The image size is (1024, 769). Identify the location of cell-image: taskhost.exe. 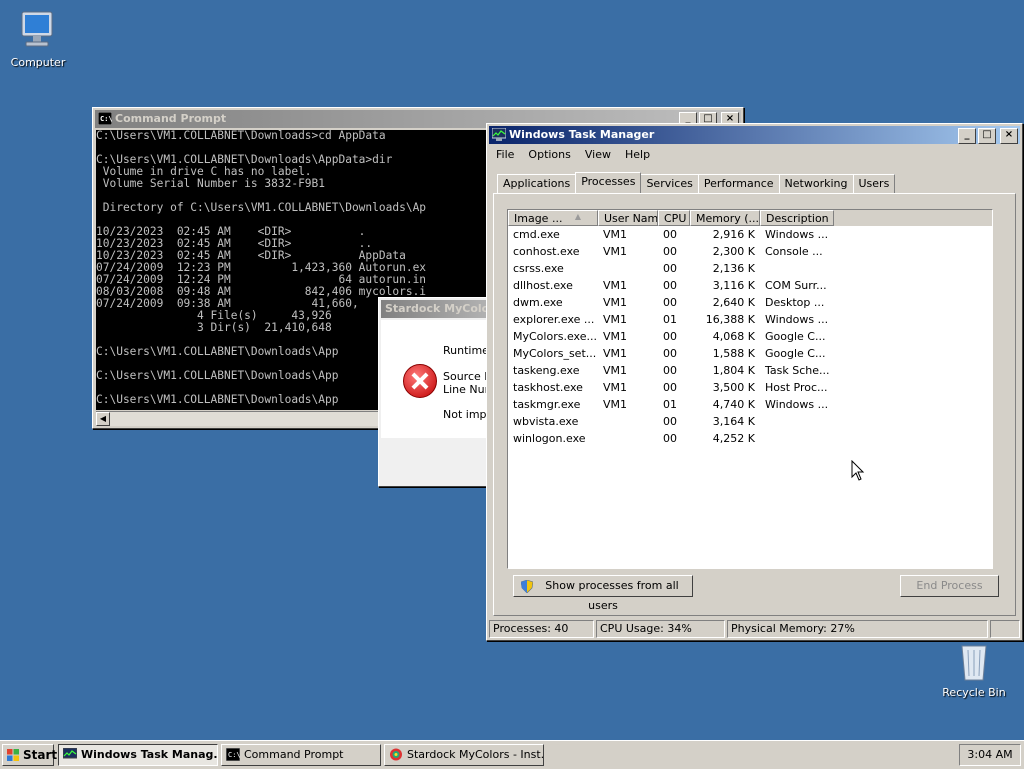
(548, 387).